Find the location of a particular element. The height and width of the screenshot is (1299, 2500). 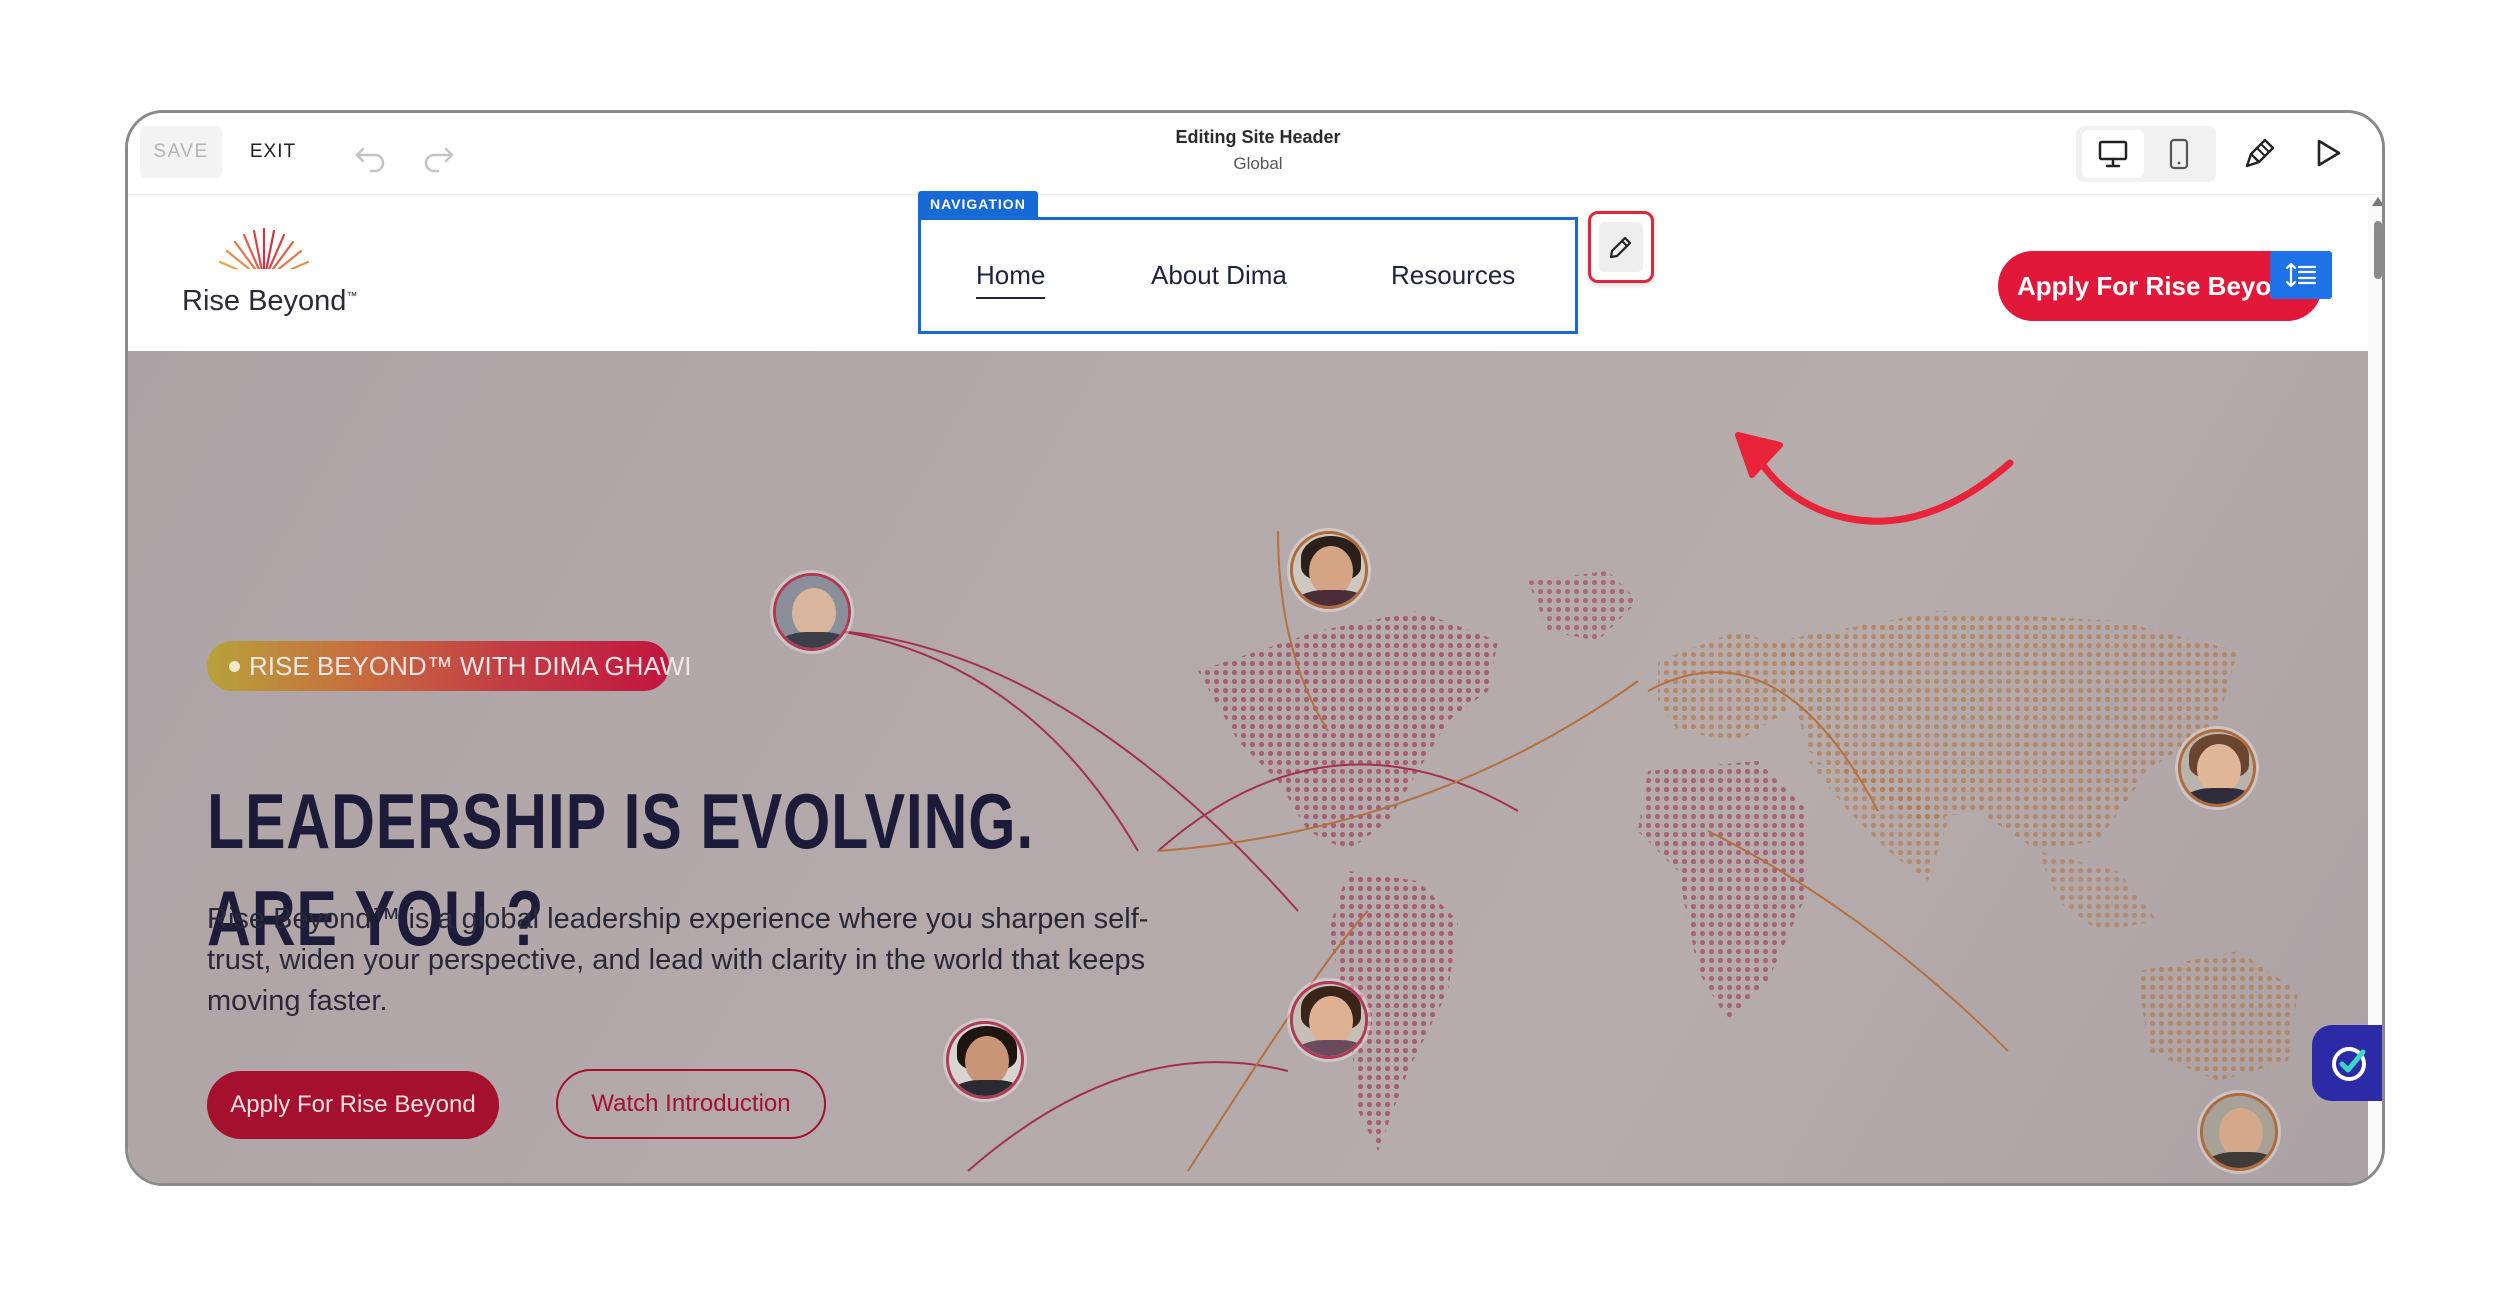

hero-title-line1: LEADERSHIP IS EVOLVING. is located at coordinates (621, 821).